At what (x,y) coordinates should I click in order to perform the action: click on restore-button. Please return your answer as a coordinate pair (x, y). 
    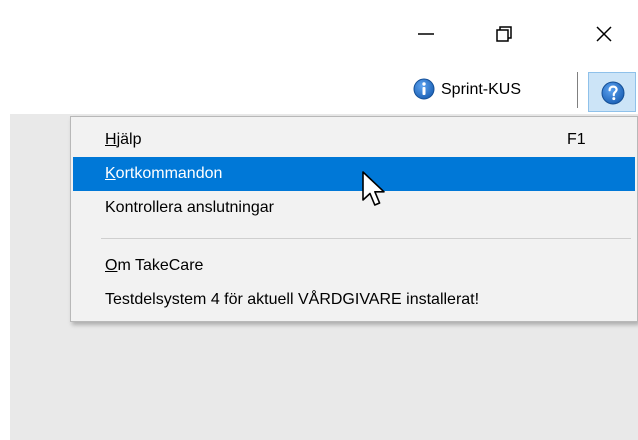
    Looking at the image, I should click on (504, 34).